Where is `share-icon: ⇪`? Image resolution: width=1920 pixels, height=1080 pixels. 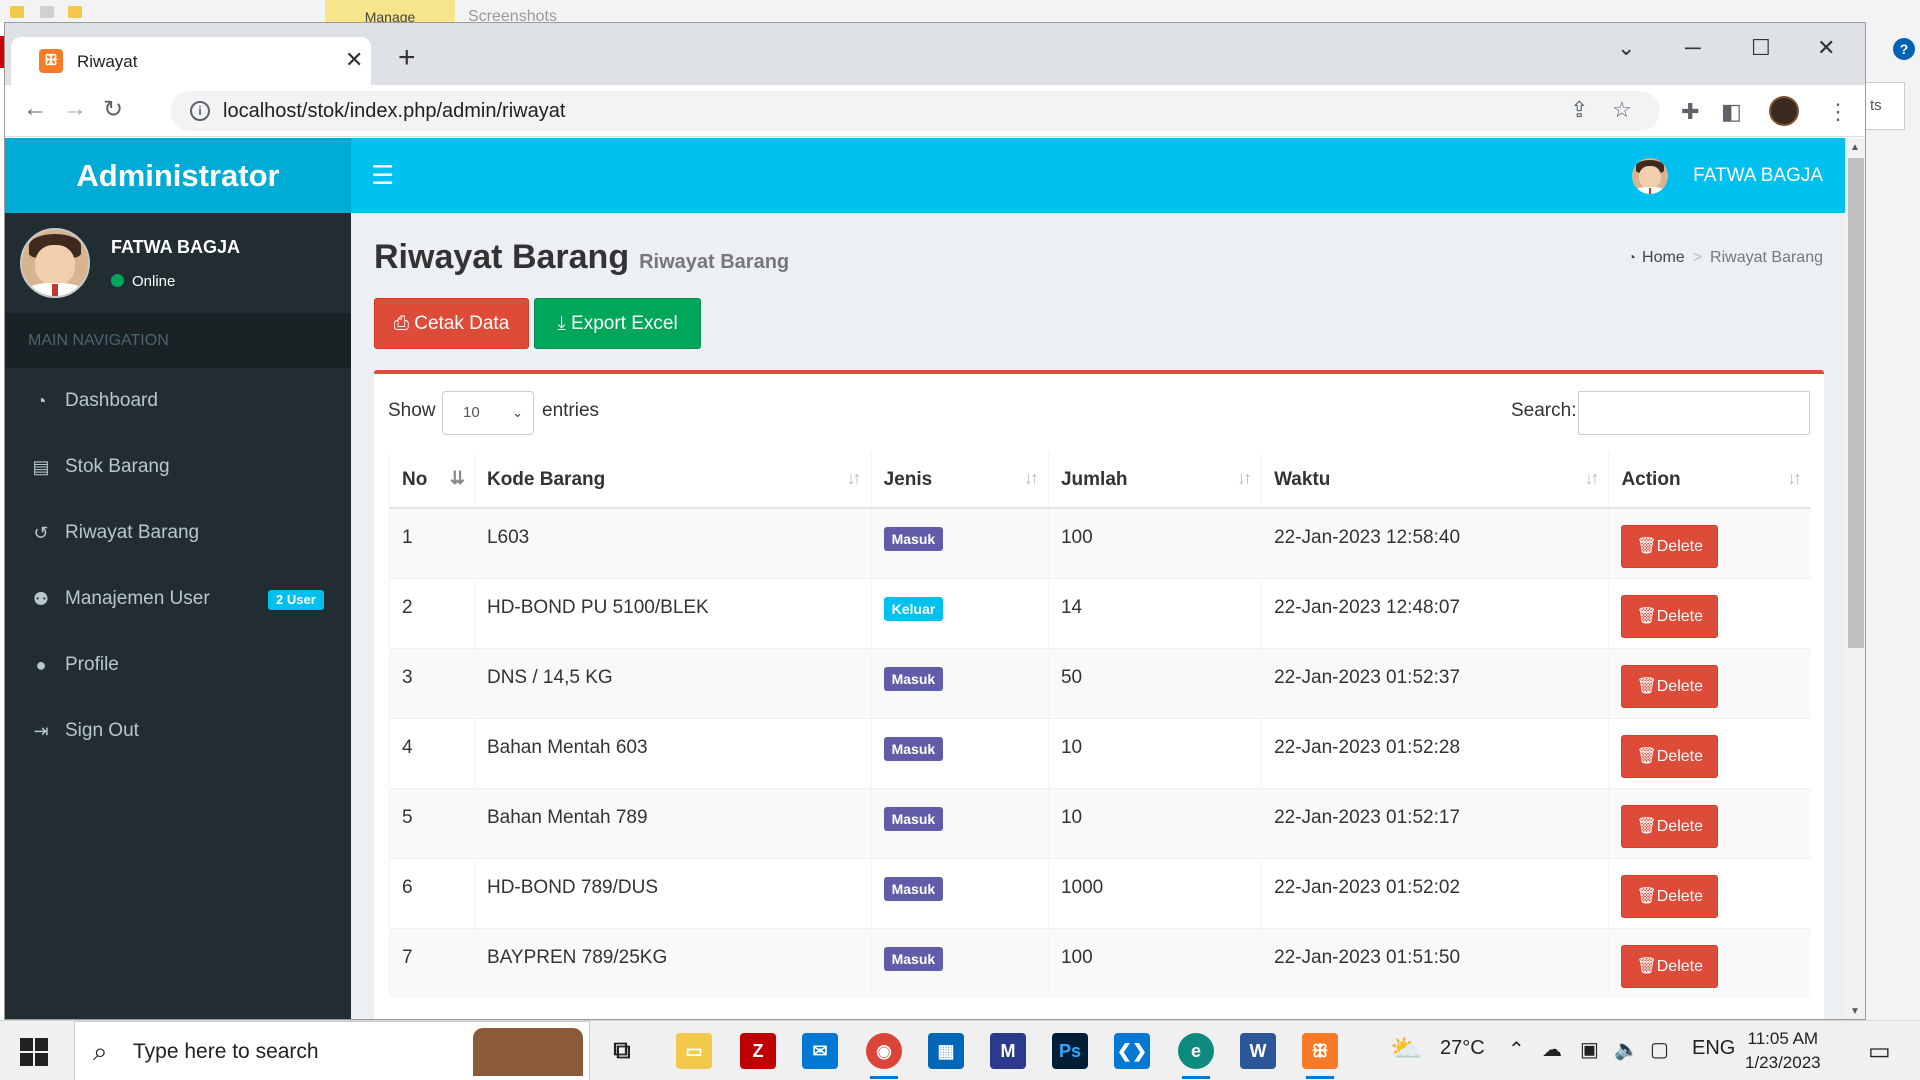
share-icon: ⇪ is located at coordinates (1579, 110).